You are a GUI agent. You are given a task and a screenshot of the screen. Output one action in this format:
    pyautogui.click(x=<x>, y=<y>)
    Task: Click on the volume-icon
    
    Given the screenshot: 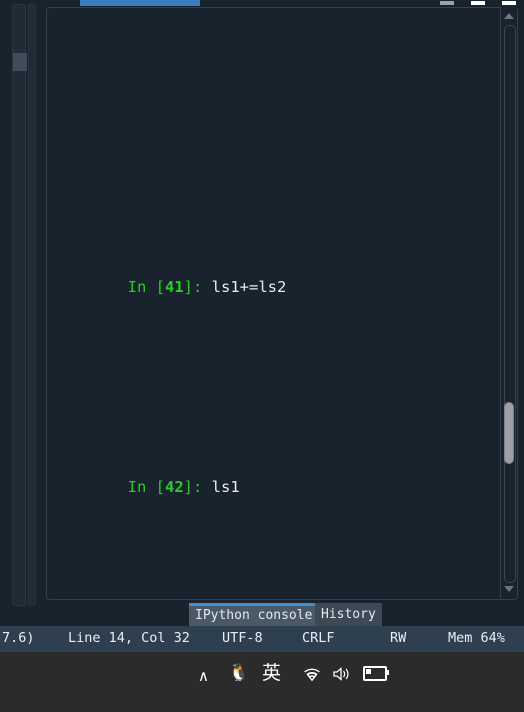 What is the action you would take?
    pyautogui.click(x=342, y=676)
    